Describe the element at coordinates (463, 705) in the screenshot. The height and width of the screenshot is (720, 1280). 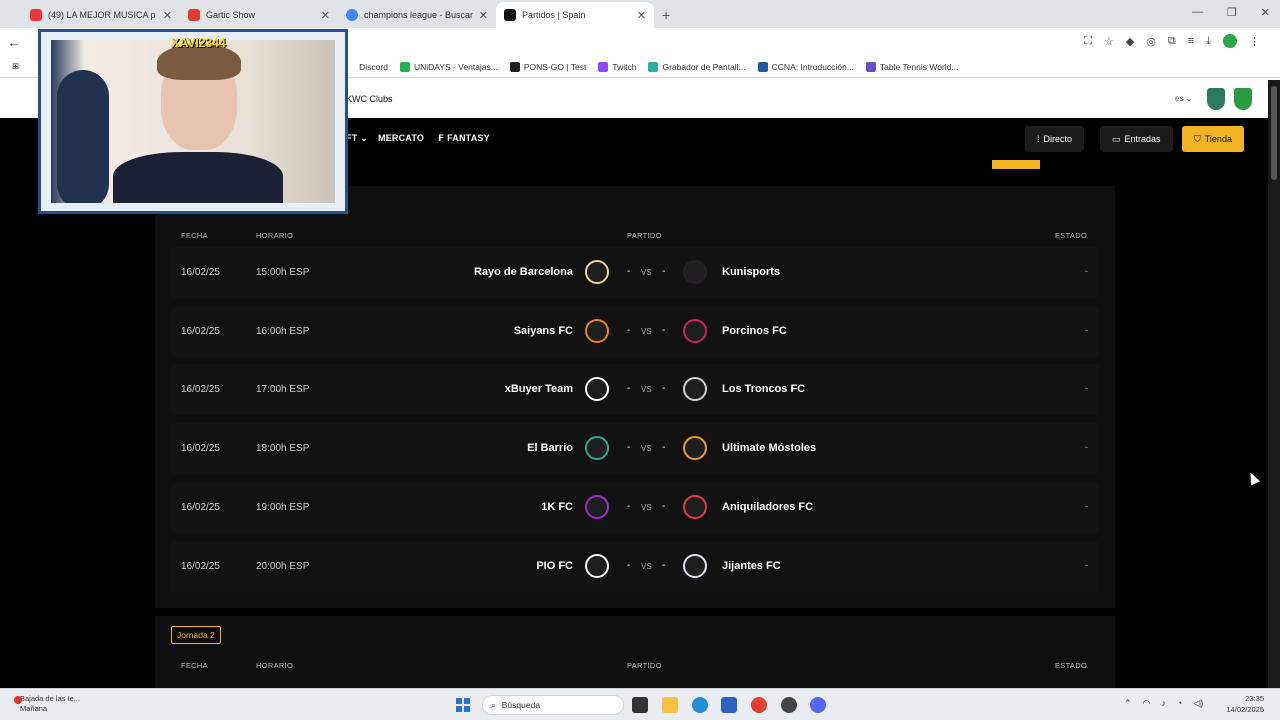
I see `windows-start-icon` at that location.